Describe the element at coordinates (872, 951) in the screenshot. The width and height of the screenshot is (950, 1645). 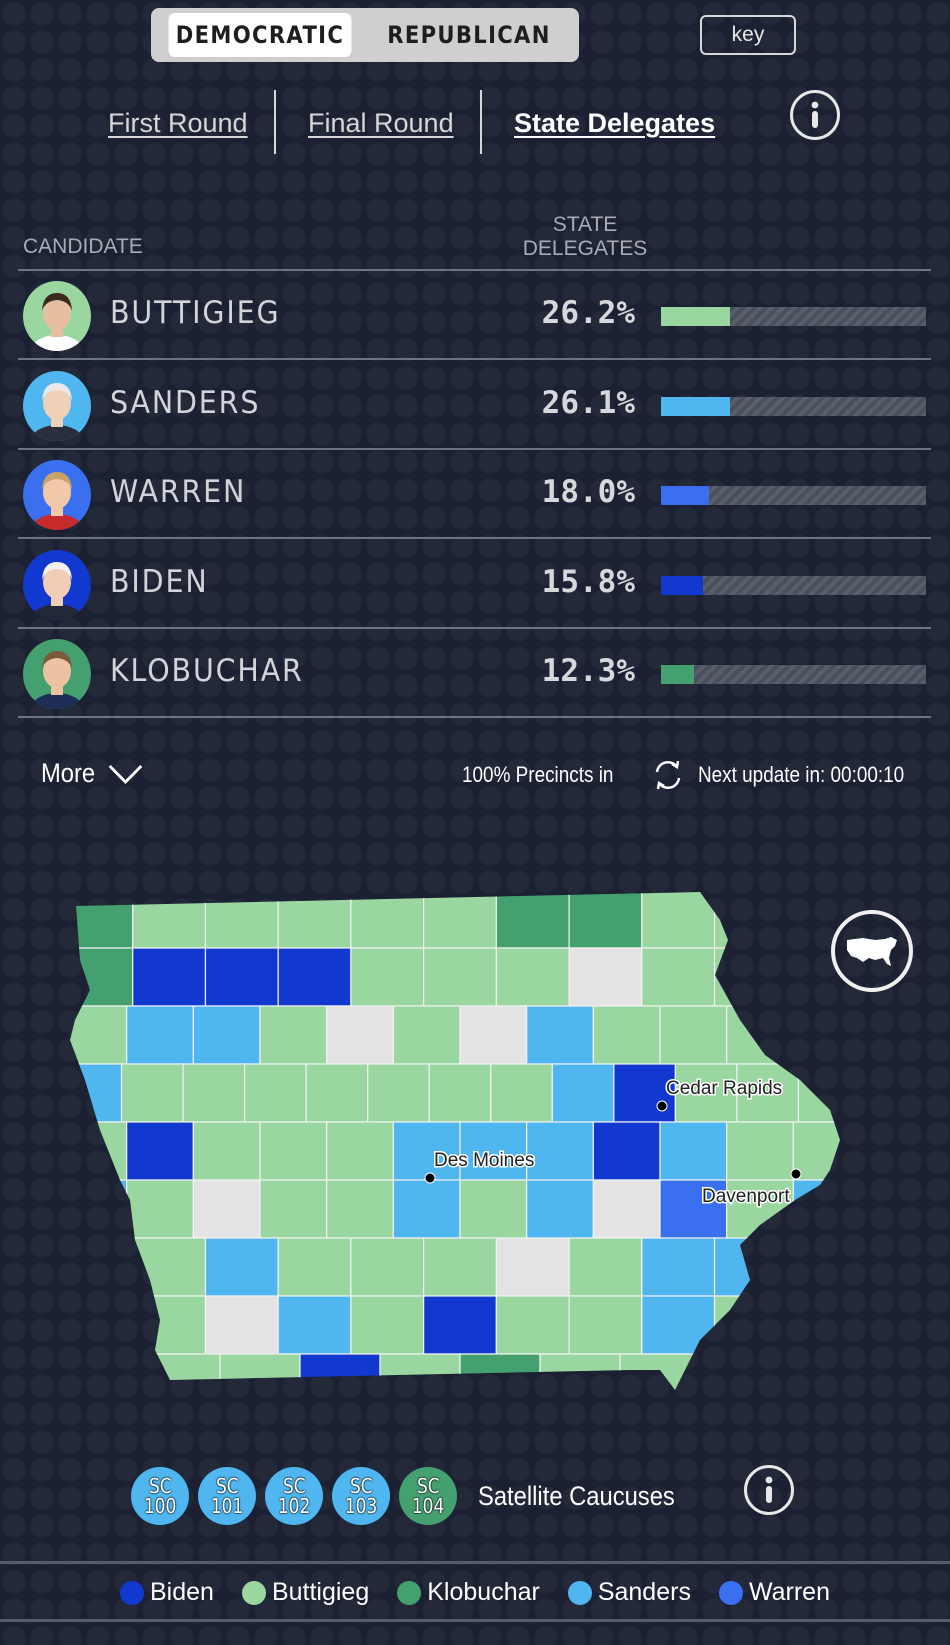
I see `national-map-button` at that location.